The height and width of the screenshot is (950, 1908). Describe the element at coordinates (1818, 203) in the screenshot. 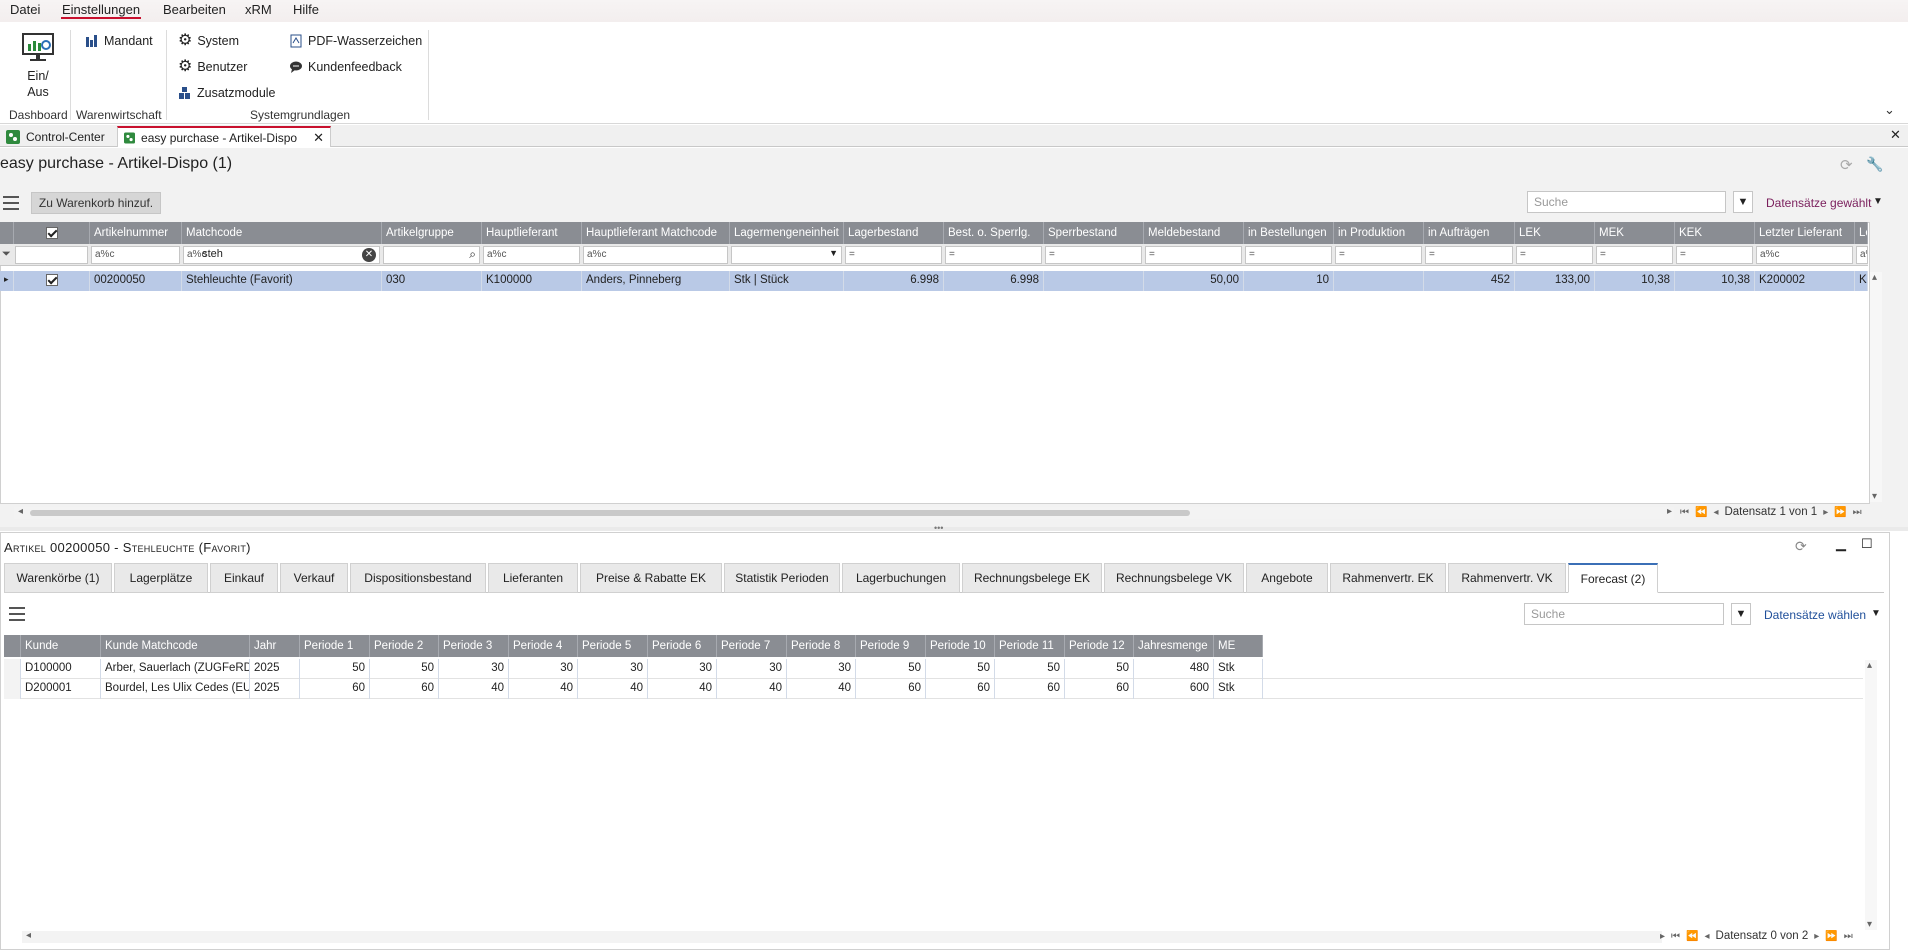

I see `records-selected-link: Datensätze gewählt` at that location.